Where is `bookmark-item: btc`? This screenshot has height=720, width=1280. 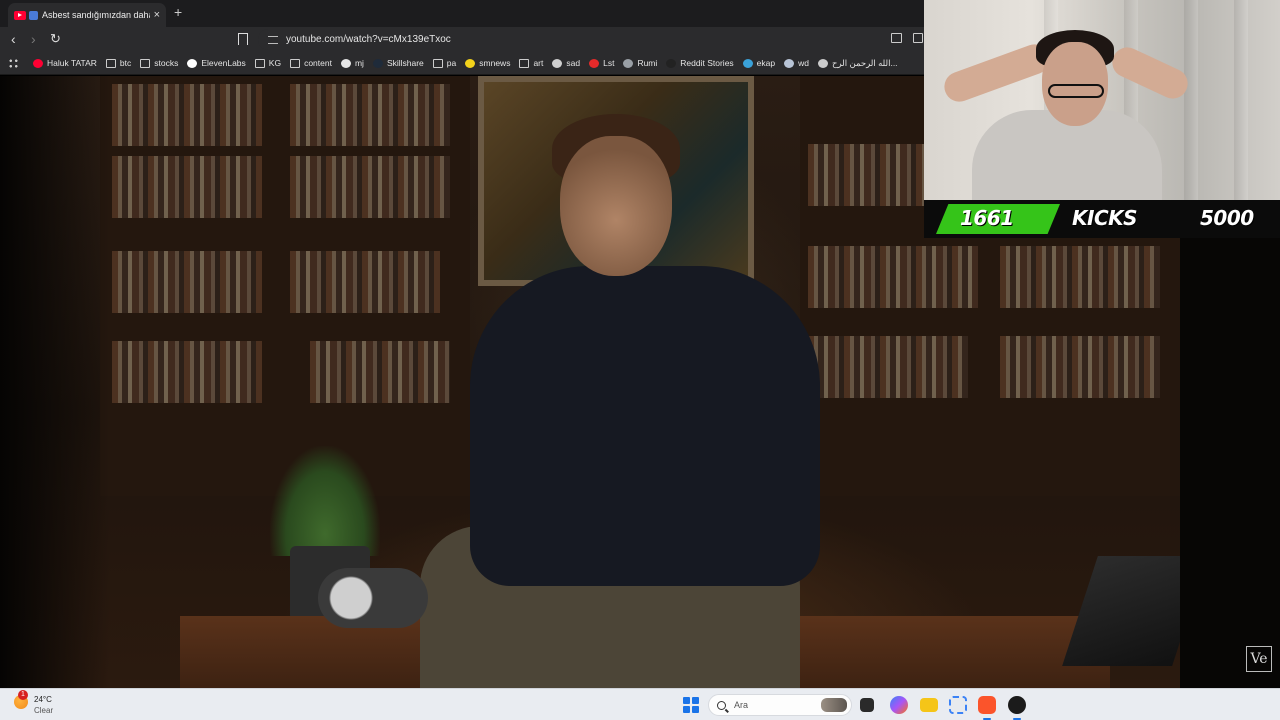 bookmark-item: btc is located at coordinates (118, 63).